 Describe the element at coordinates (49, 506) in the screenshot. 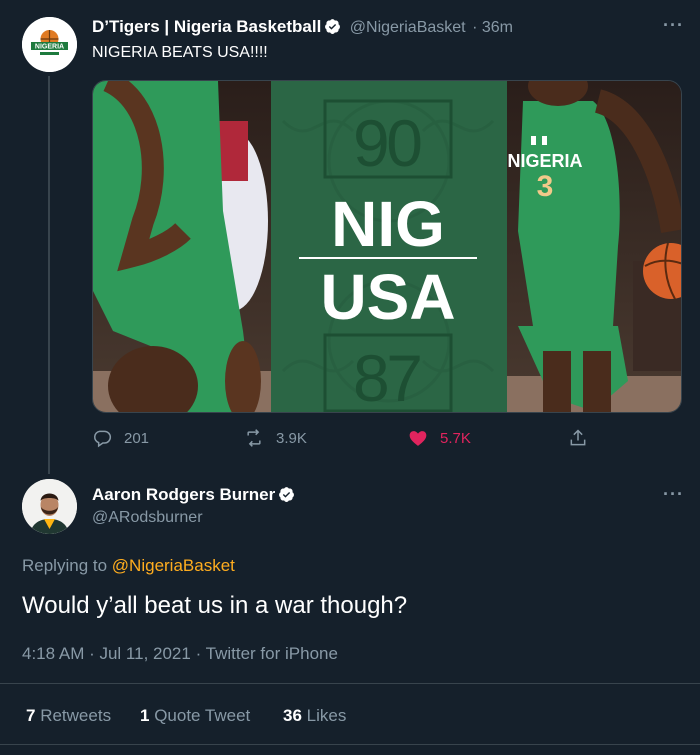

I see `aaron-rodgers-burner-avatar` at that location.